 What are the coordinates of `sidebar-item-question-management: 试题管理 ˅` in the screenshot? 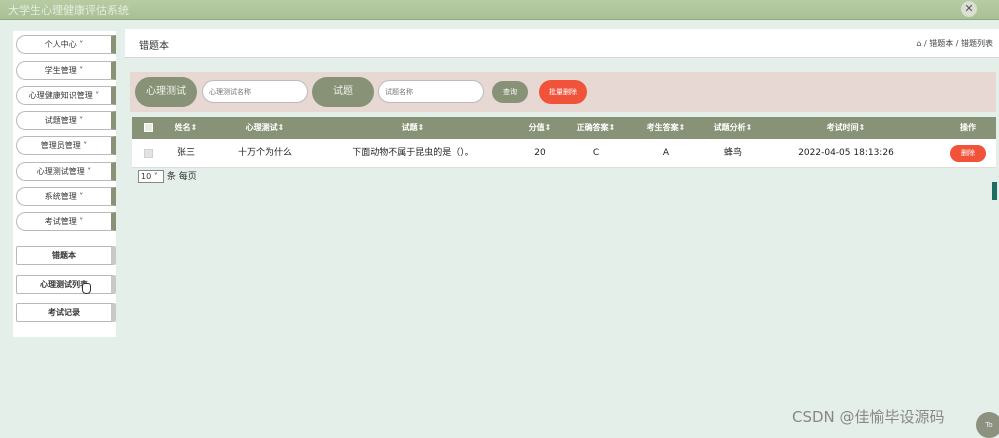 It's located at (66, 120).